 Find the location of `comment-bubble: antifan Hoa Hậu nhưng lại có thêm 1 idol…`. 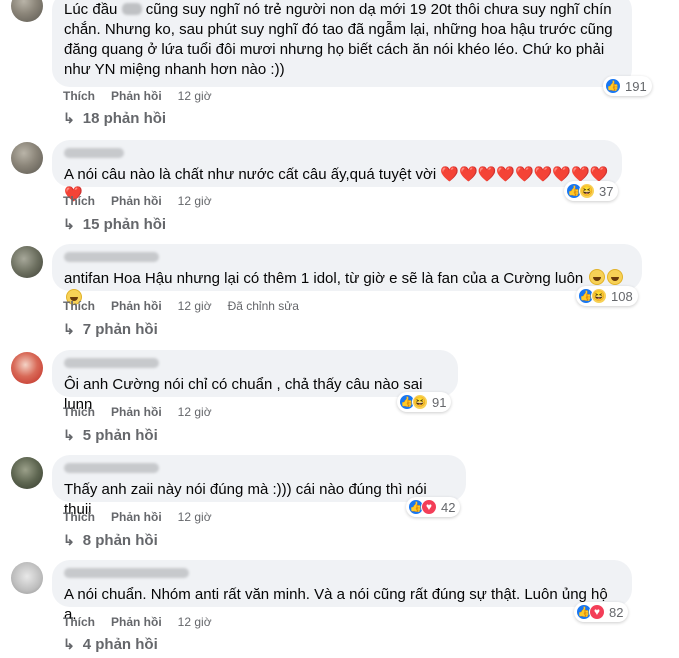

comment-bubble: antifan Hoa Hậu nhưng lại có thêm 1 idol… is located at coordinates (347, 274).